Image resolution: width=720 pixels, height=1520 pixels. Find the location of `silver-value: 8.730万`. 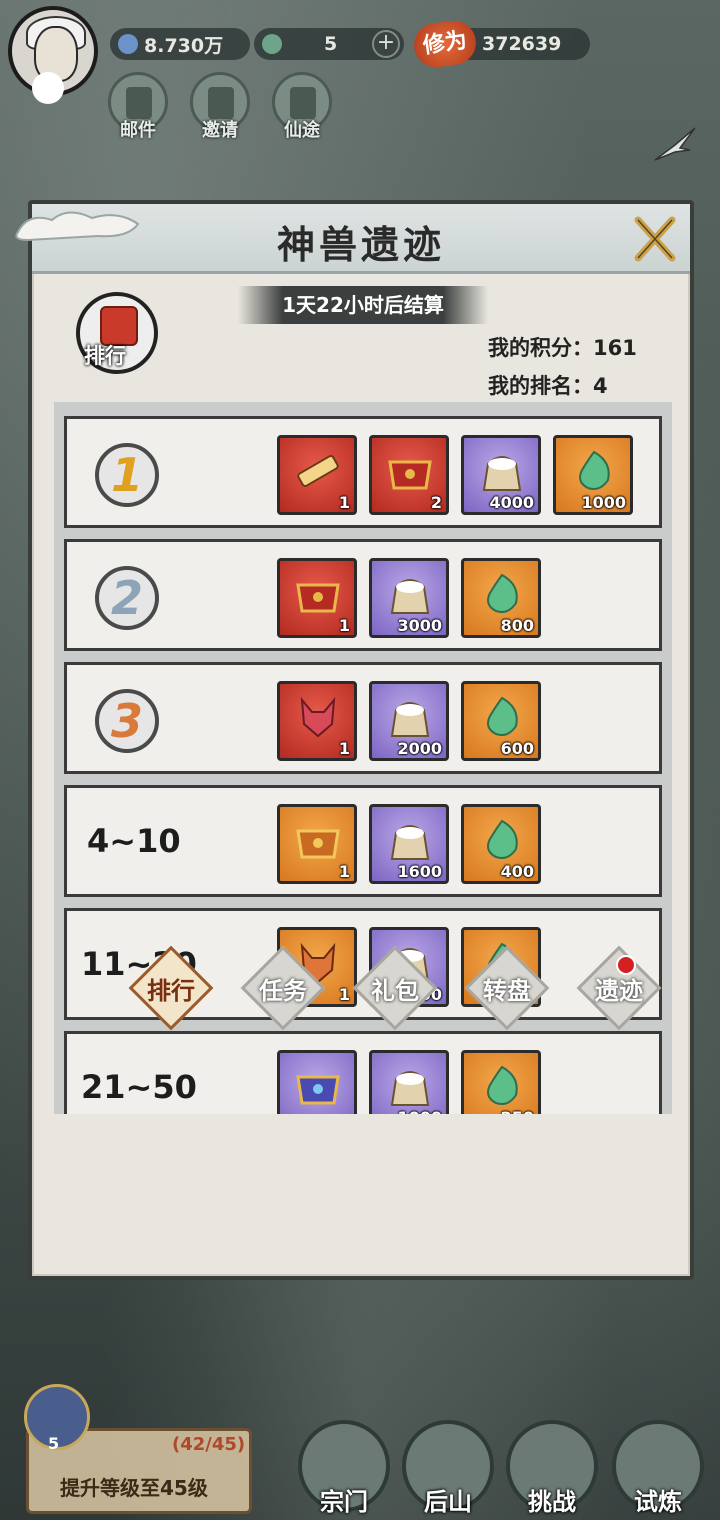

silver-value: 8.730万 is located at coordinates (184, 45).